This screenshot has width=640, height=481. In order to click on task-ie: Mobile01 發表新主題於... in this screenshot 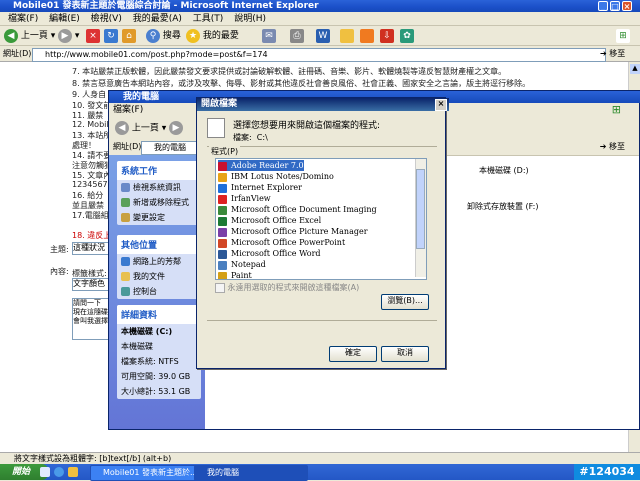, I will do `click(147, 473)`.